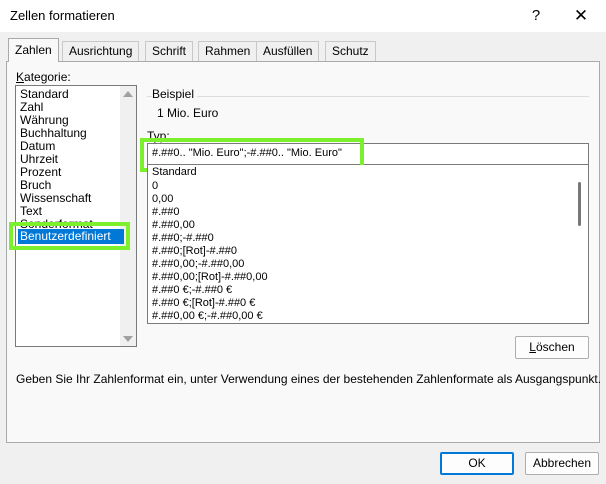 The width and height of the screenshot is (606, 484). What do you see at coordinates (192, 290) in the screenshot?
I see `format-item: #.##0 €;-#.##0 €` at bounding box center [192, 290].